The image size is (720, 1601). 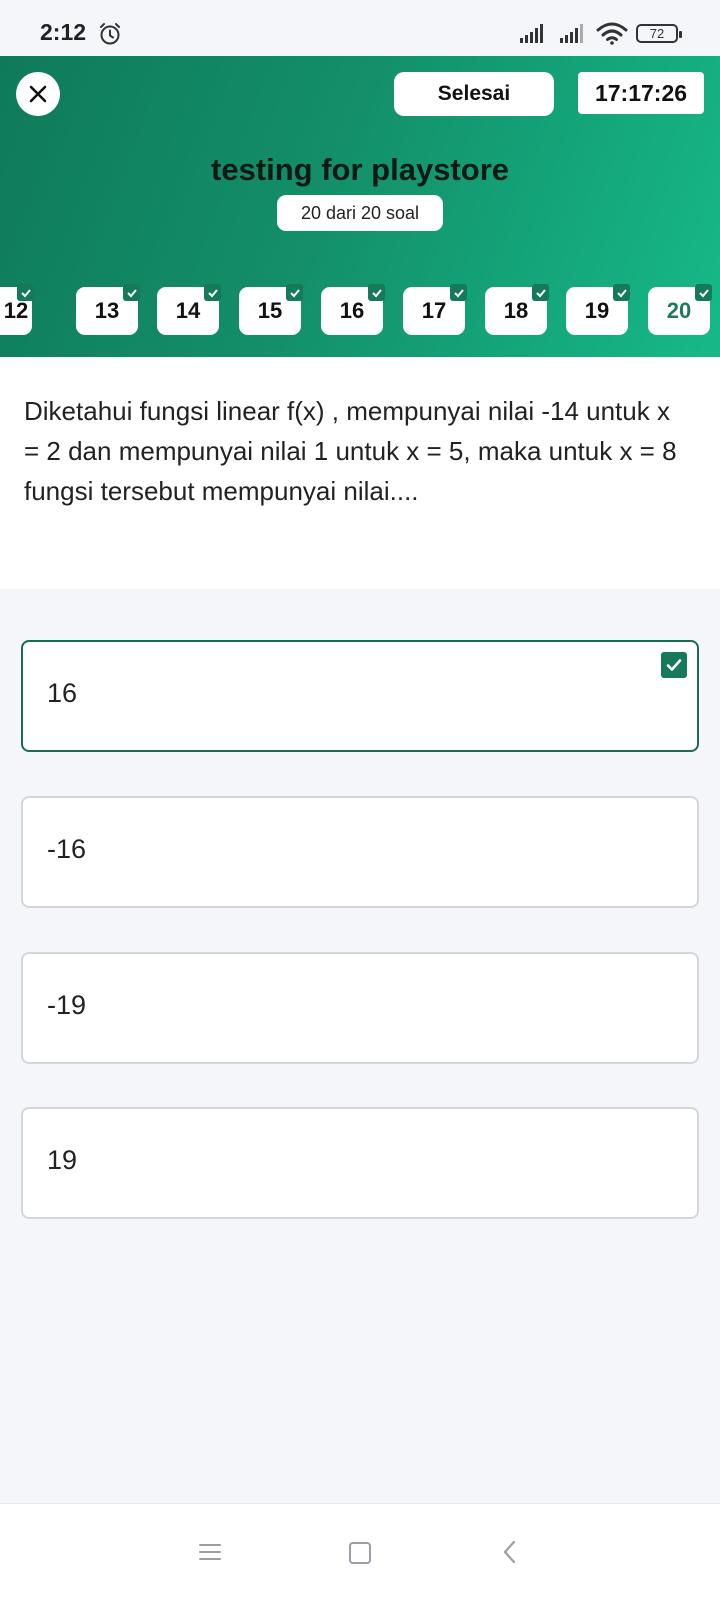 What do you see at coordinates (67, 1005) in the screenshot?
I see `answer-option-label: -19` at bounding box center [67, 1005].